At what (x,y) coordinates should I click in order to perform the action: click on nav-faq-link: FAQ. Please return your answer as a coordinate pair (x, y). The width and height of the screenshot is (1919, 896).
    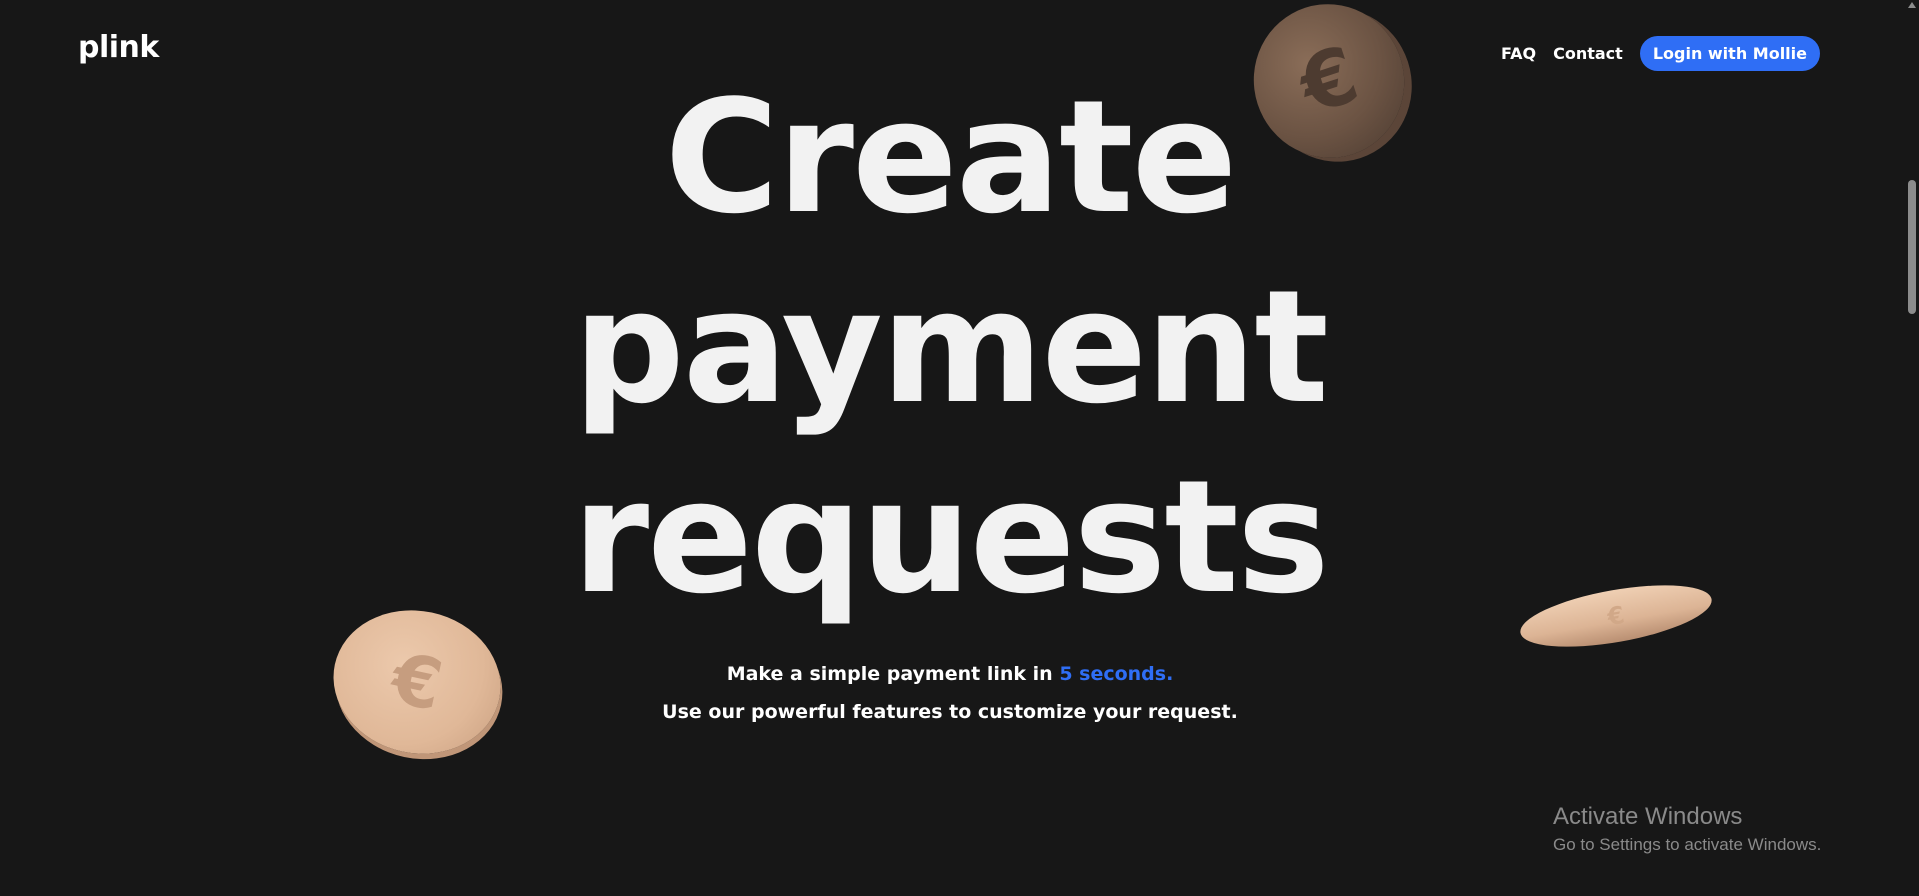
    Looking at the image, I should click on (1518, 53).